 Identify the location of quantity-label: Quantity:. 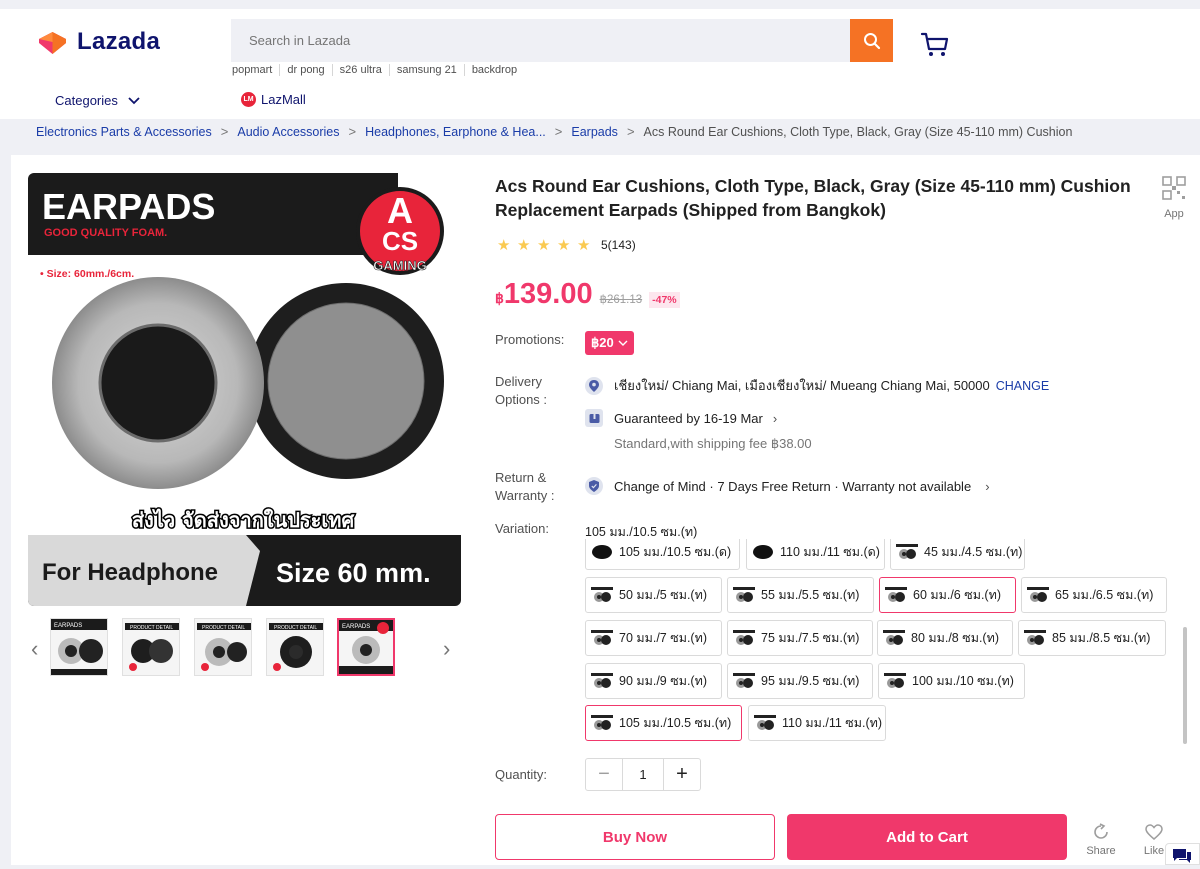
(521, 774).